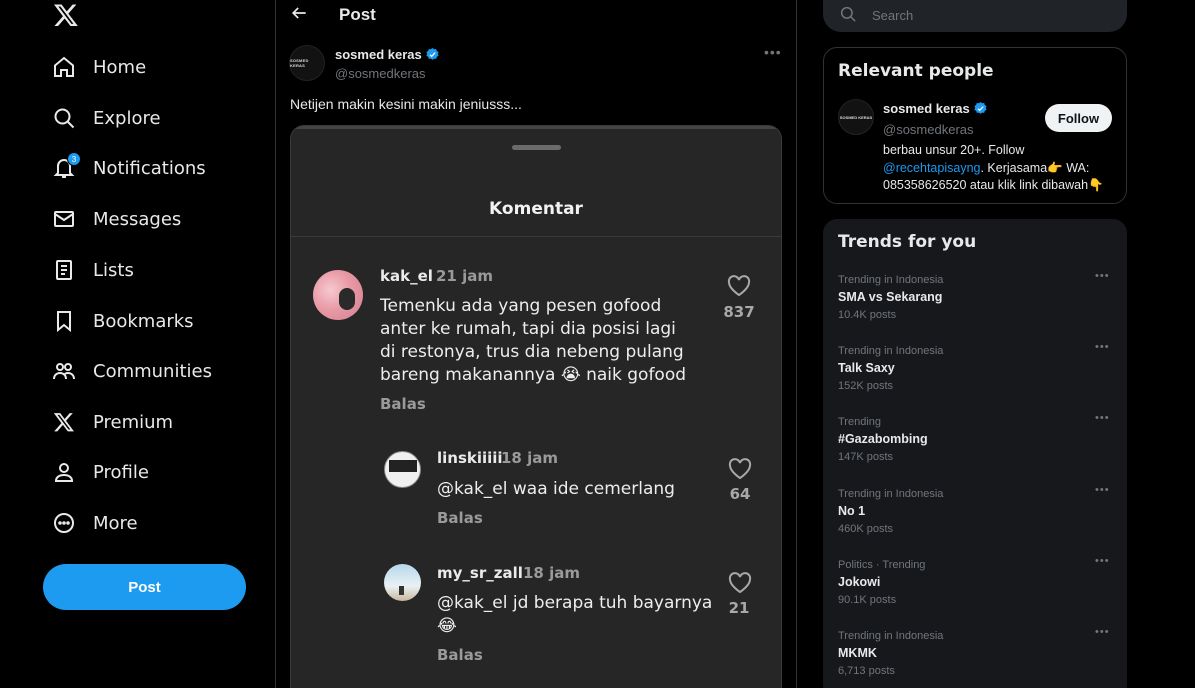 Image resolution: width=1195 pixels, height=688 pixels. What do you see at coordinates (931, 168) in the screenshot?
I see `bio-mention-link: @recehtapisayng` at bounding box center [931, 168].